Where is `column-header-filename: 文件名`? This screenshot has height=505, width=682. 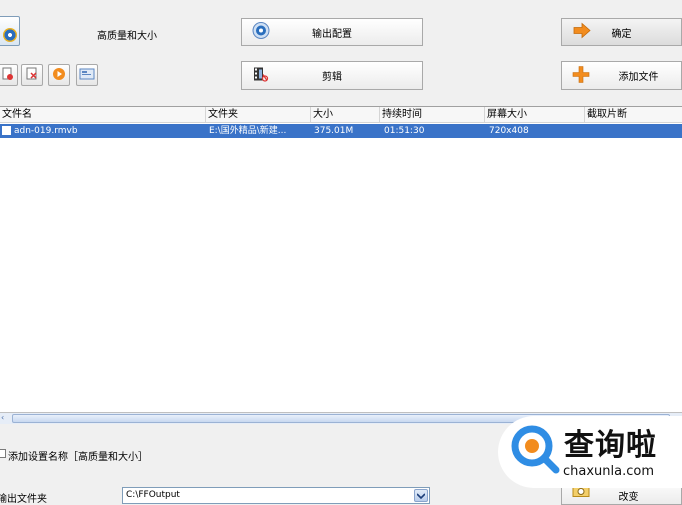 column-header-filename: 文件名 is located at coordinates (103, 115).